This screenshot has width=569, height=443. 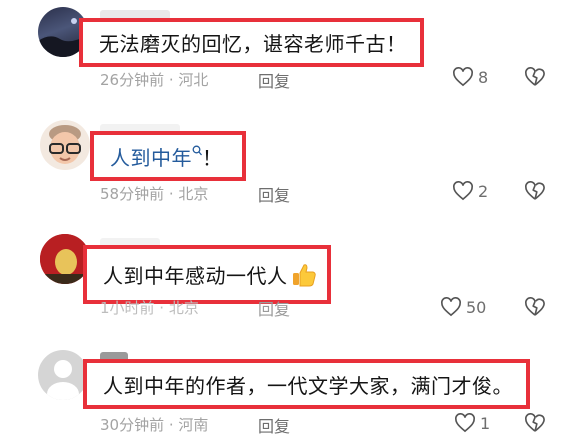 What do you see at coordinates (154, 80) in the screenshot?
I see `comment-meta: 26分钟前 · 河北` at bounding box center [154, 80].